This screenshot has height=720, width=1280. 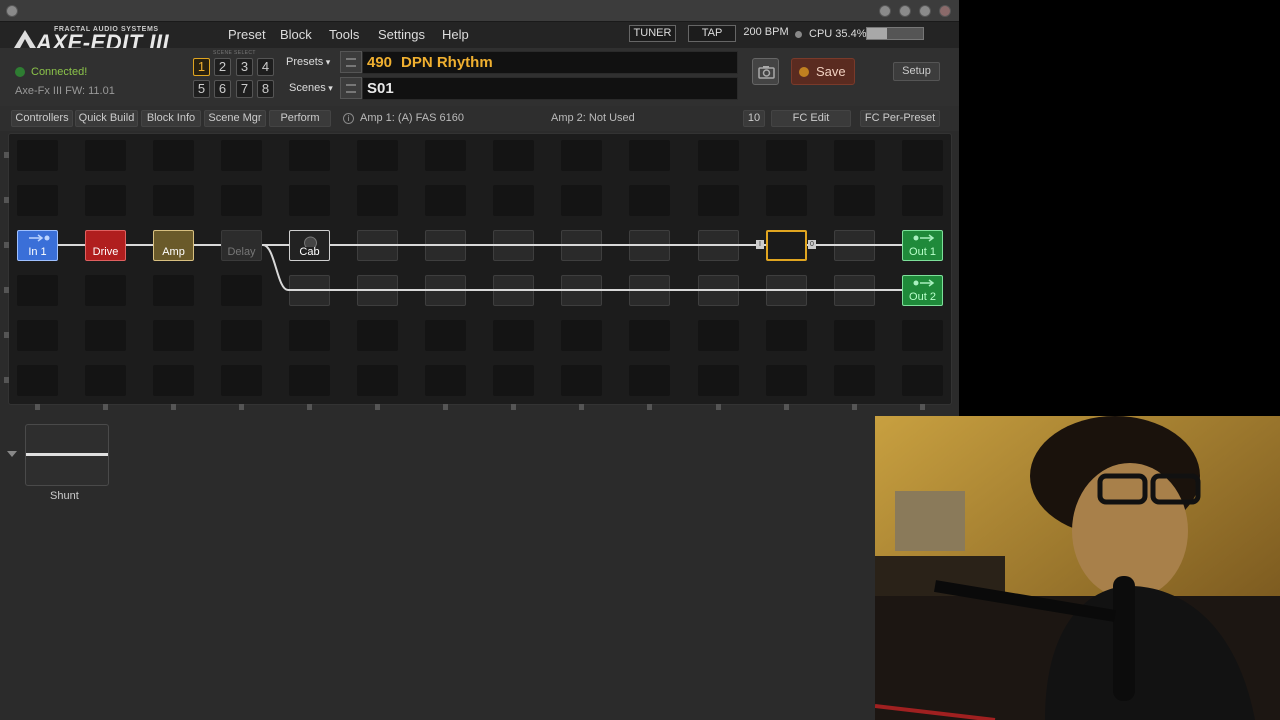 What do you see at coordinates (244, 89) in the screenshot?
I see `scene-button-7: 7` at bounding box center [244, 89].